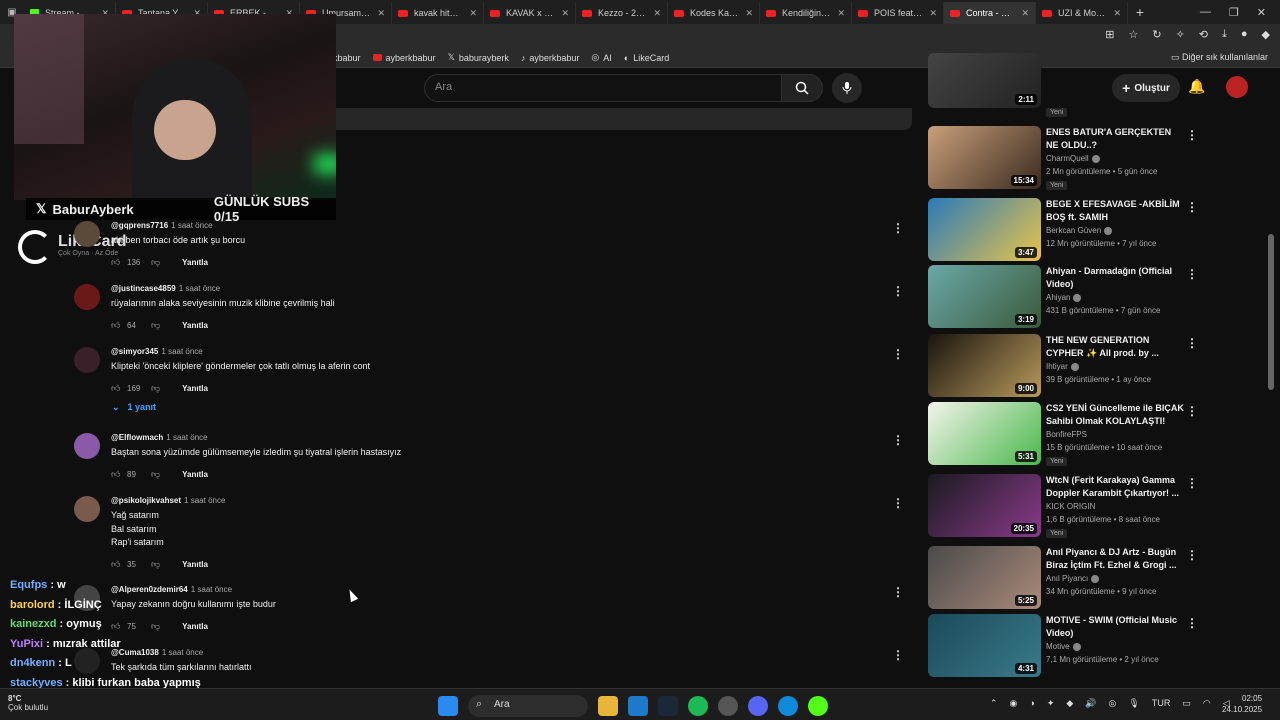  I want to click on video-thumbnail: 5:25, so click(984, 577).